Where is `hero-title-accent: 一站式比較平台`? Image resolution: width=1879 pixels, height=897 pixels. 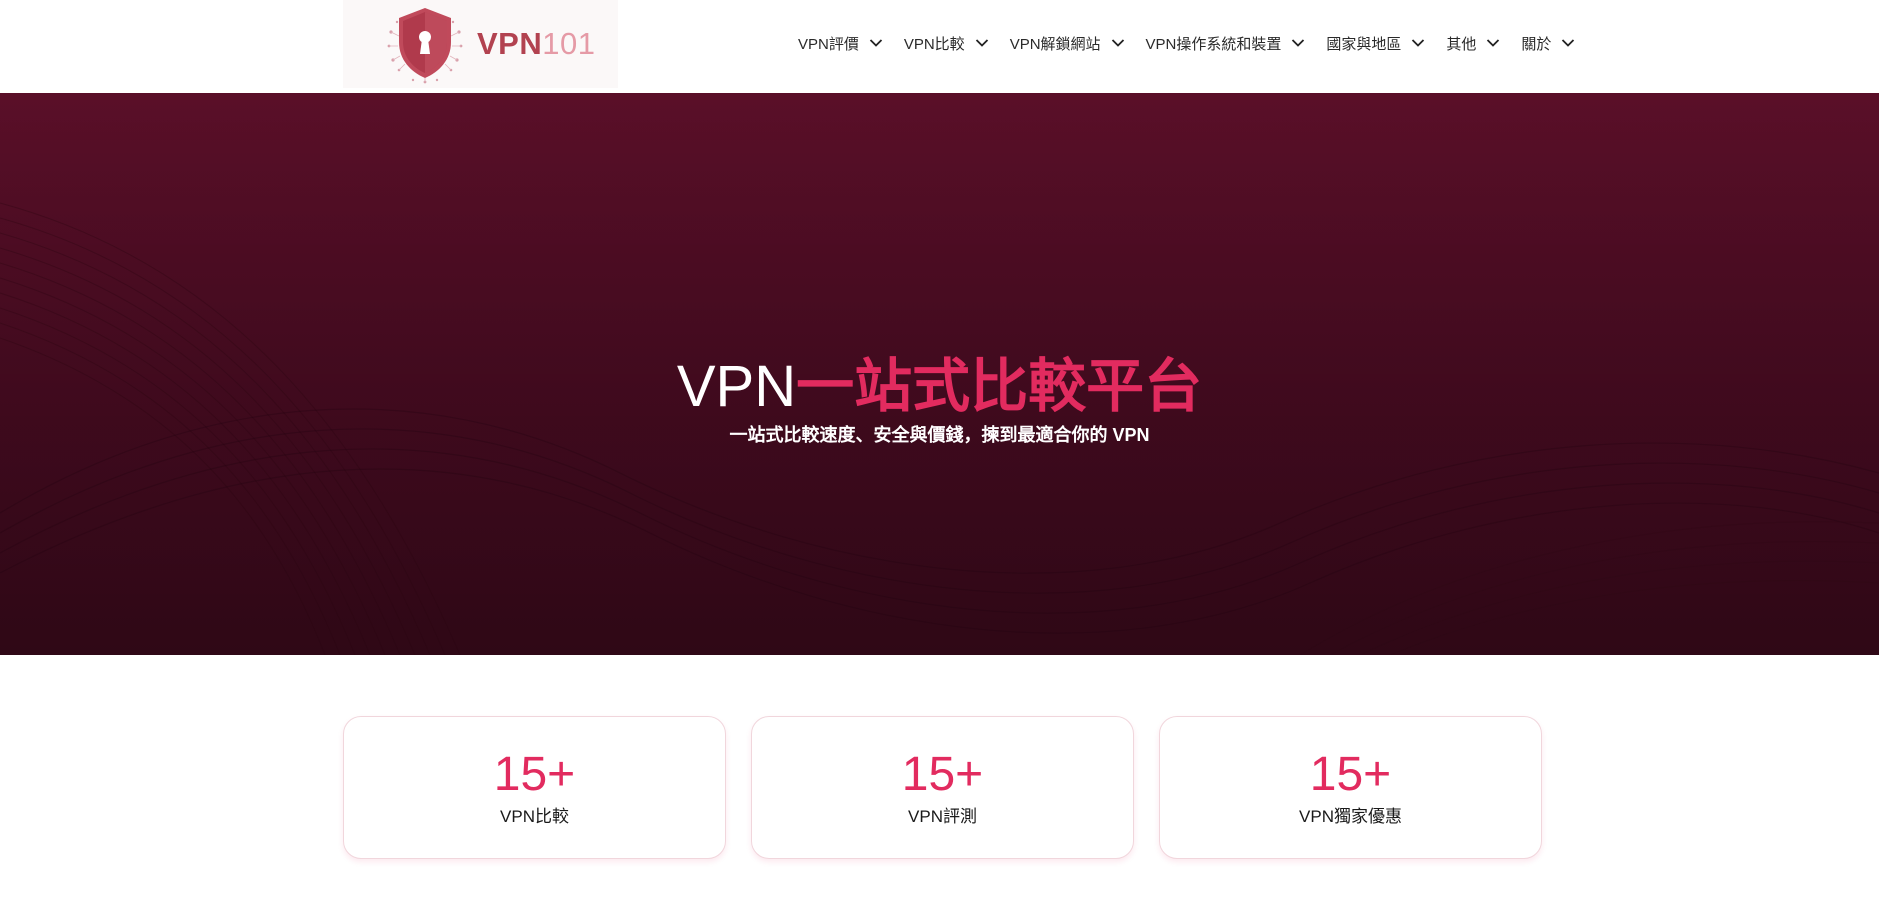
hero-title-accent: 一站式比較平台 is located at coordinates (999, 386).